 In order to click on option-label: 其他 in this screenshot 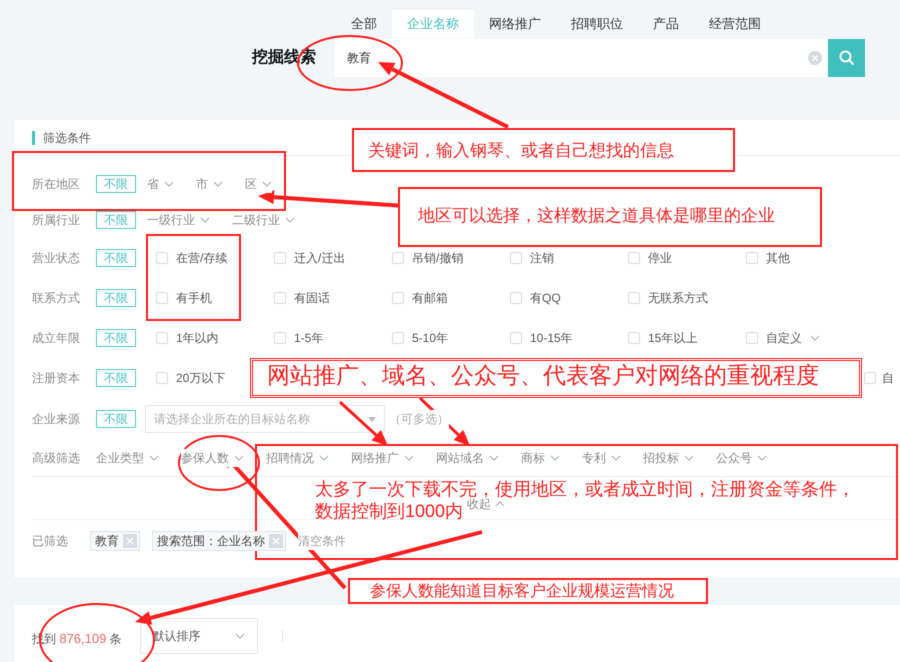, I will do `click(778, 258)`.